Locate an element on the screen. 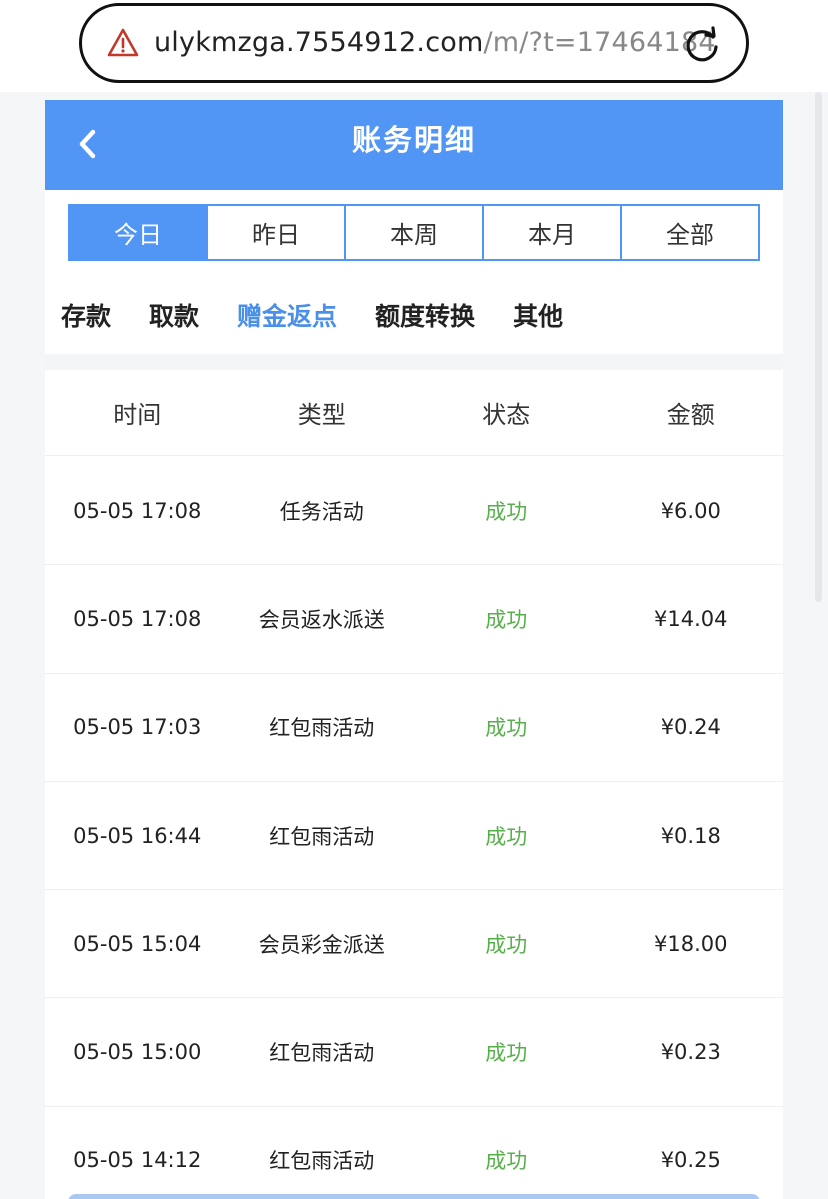 The width and height of the screenshot is (828, 1199). row-amount: ¥14.04 is located at coordinates (691, 618).